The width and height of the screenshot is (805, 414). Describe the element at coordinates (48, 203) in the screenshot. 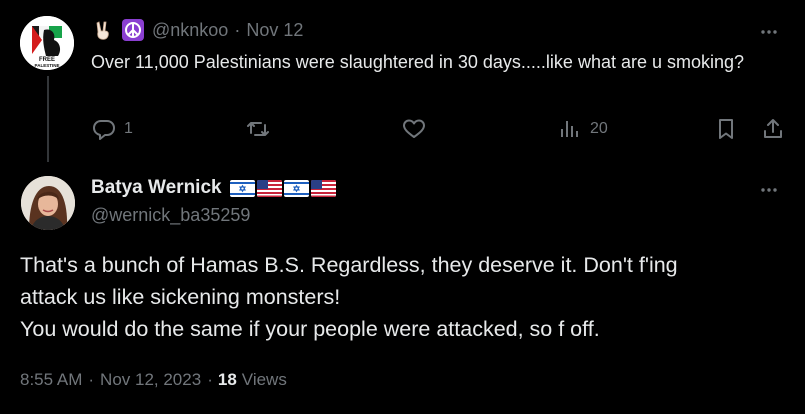

I see `avatar-batya-wernick` at that location.